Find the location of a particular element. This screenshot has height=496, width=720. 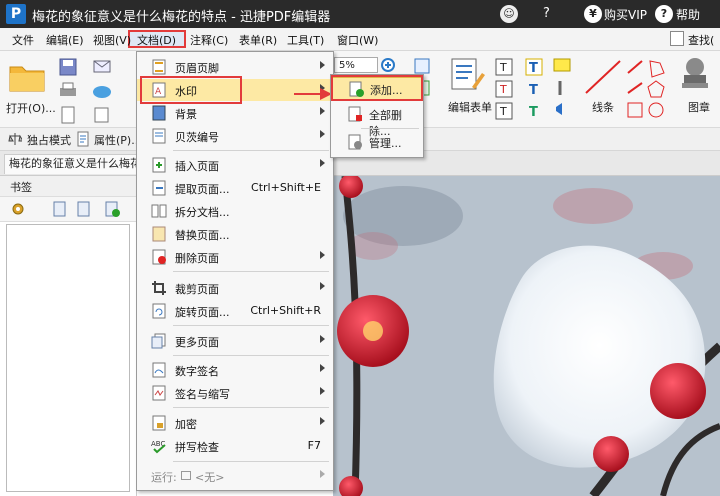

page-icon is located at coordinates (68, 115).